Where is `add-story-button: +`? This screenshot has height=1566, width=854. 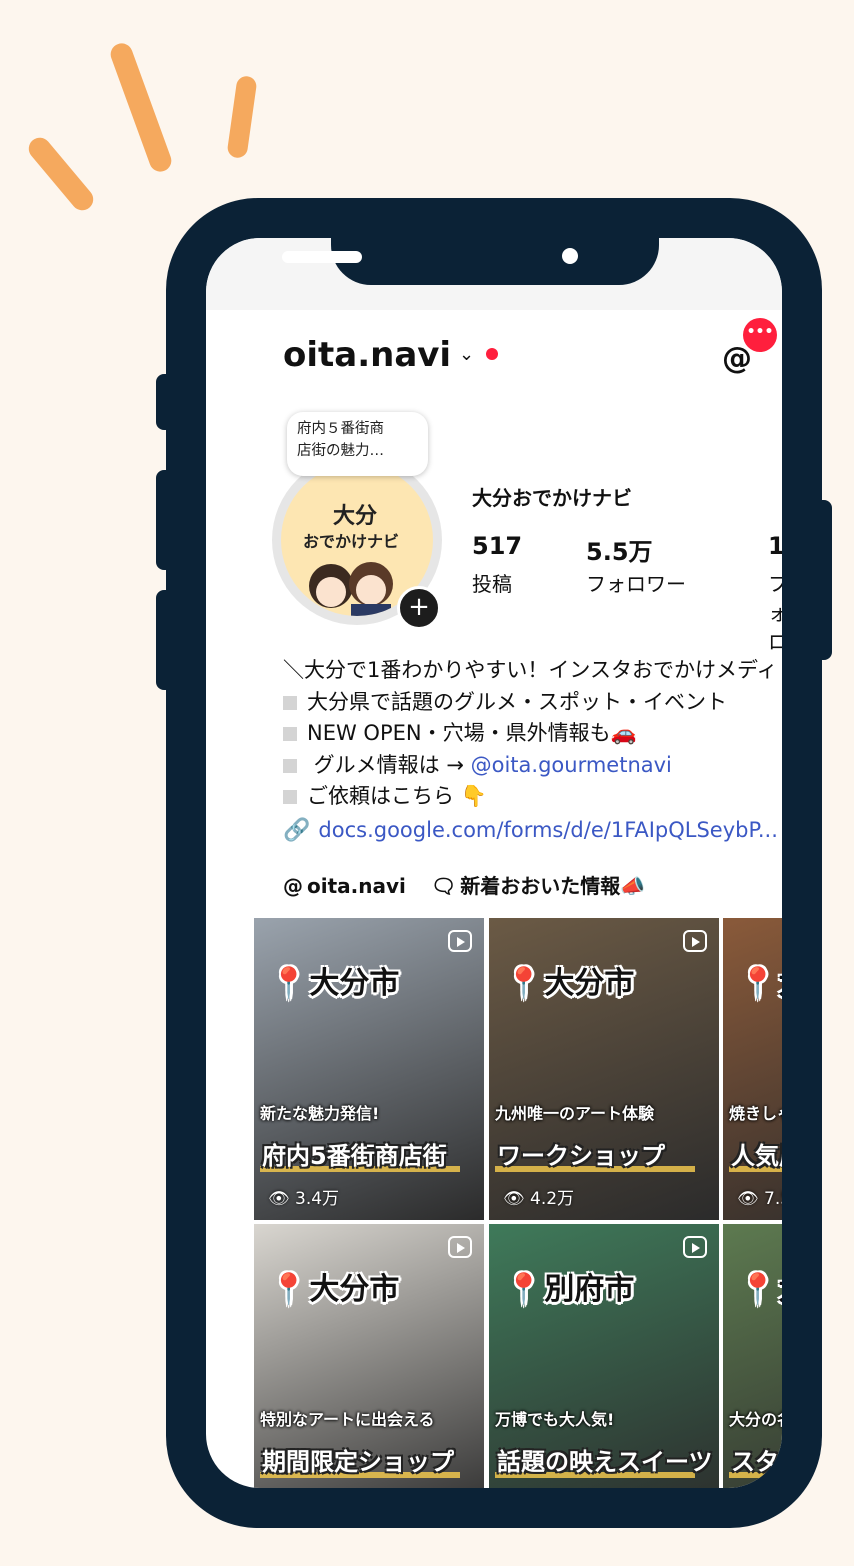
add-story-button: + is located at coordinates (419, 608).